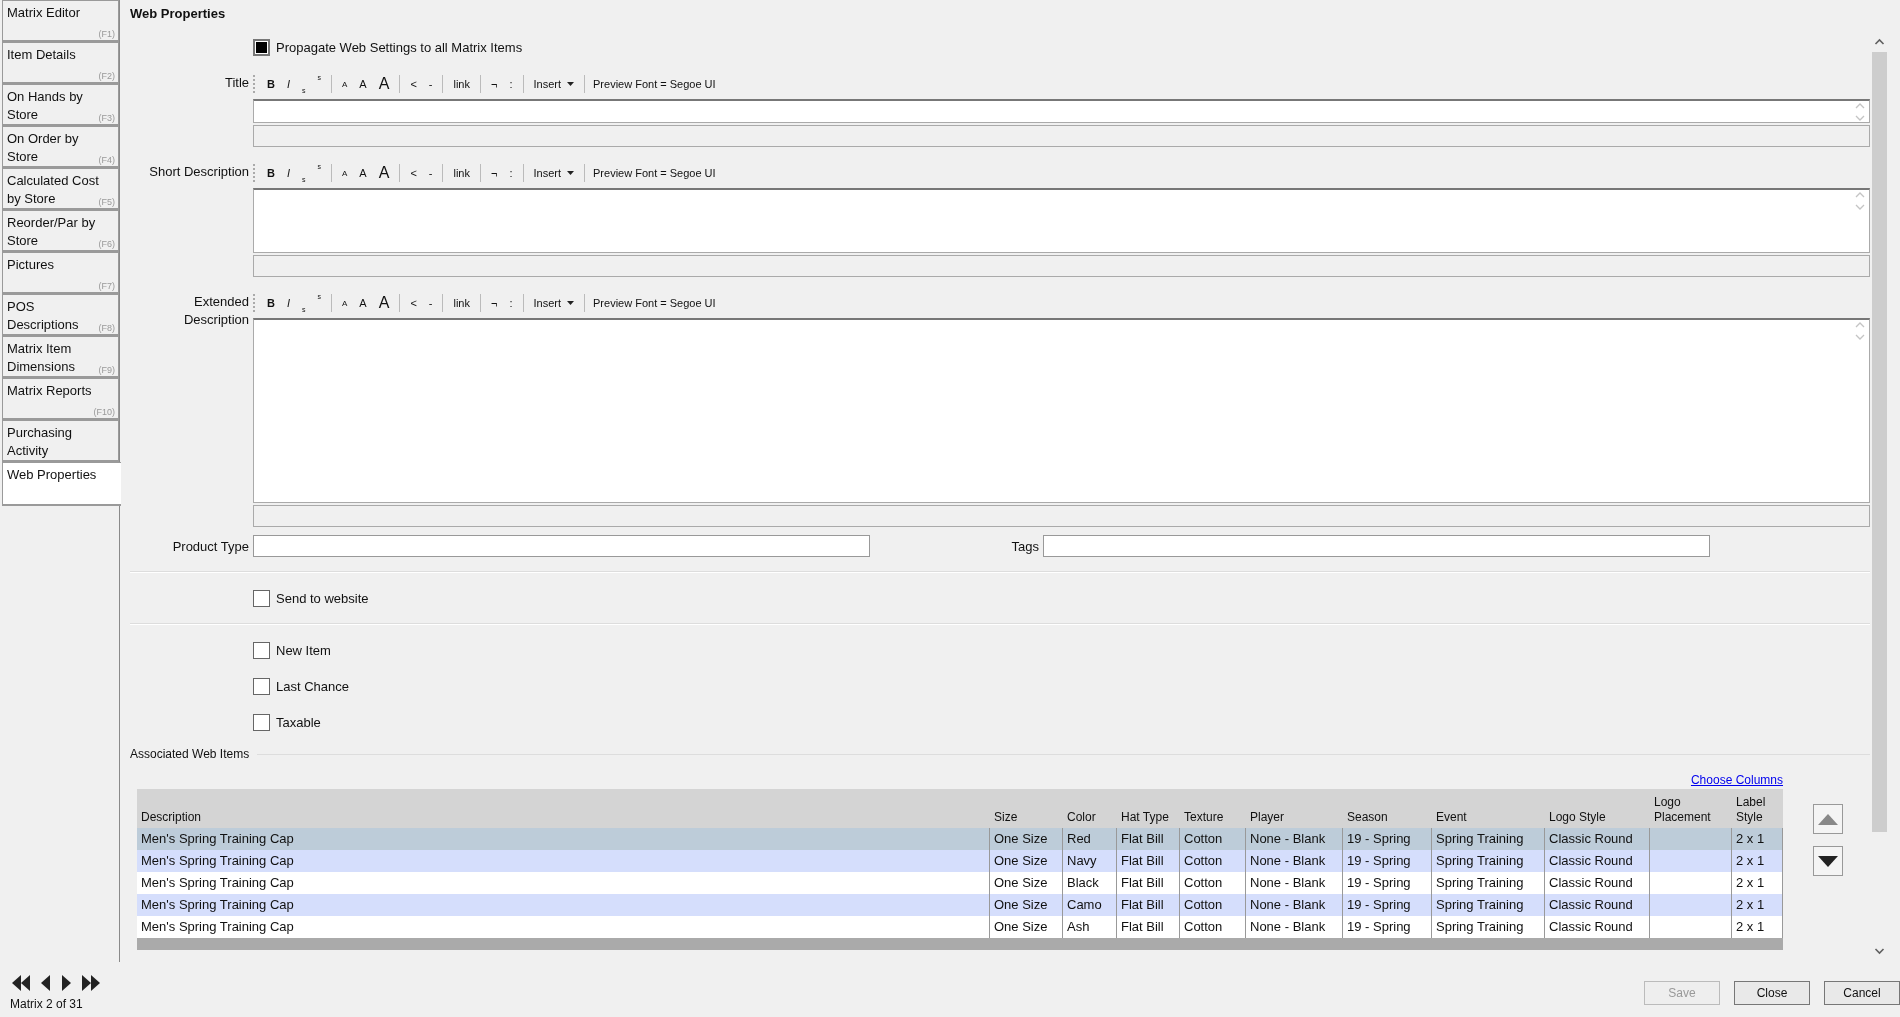 This screenshot has width=1900, height=1017. What do you see at coordinates (960, 839) in the screenshot?
I see `table-row: Men's Spring Training Cap One Size Red Flat Bill Cotton None - Blank 19 - Spring Spring Training Classic Round 2 x 1` at bounding box center [960, 839].